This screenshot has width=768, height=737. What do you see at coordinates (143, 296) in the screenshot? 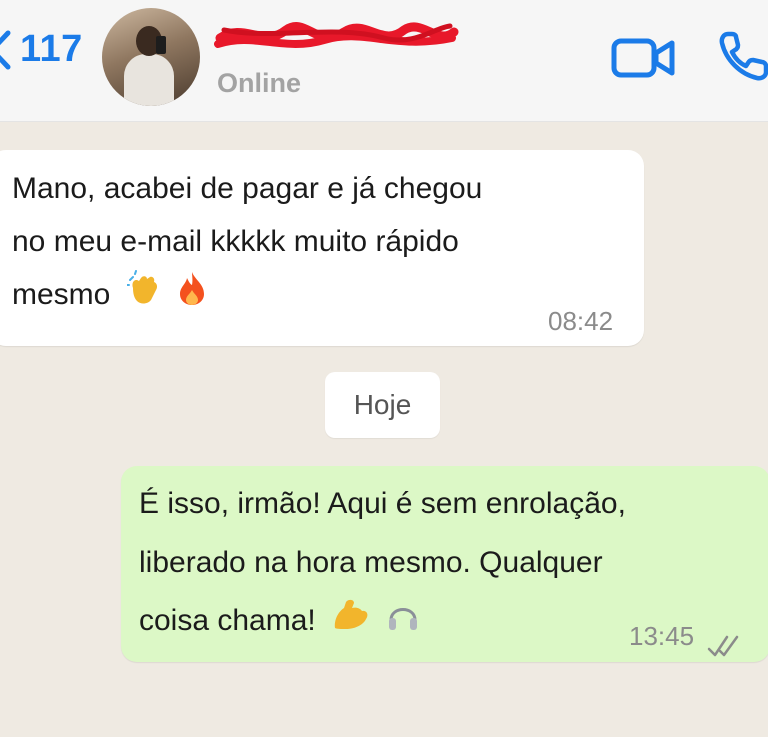
I see `clapping-hands-icon` at bounding box center [143, 296].